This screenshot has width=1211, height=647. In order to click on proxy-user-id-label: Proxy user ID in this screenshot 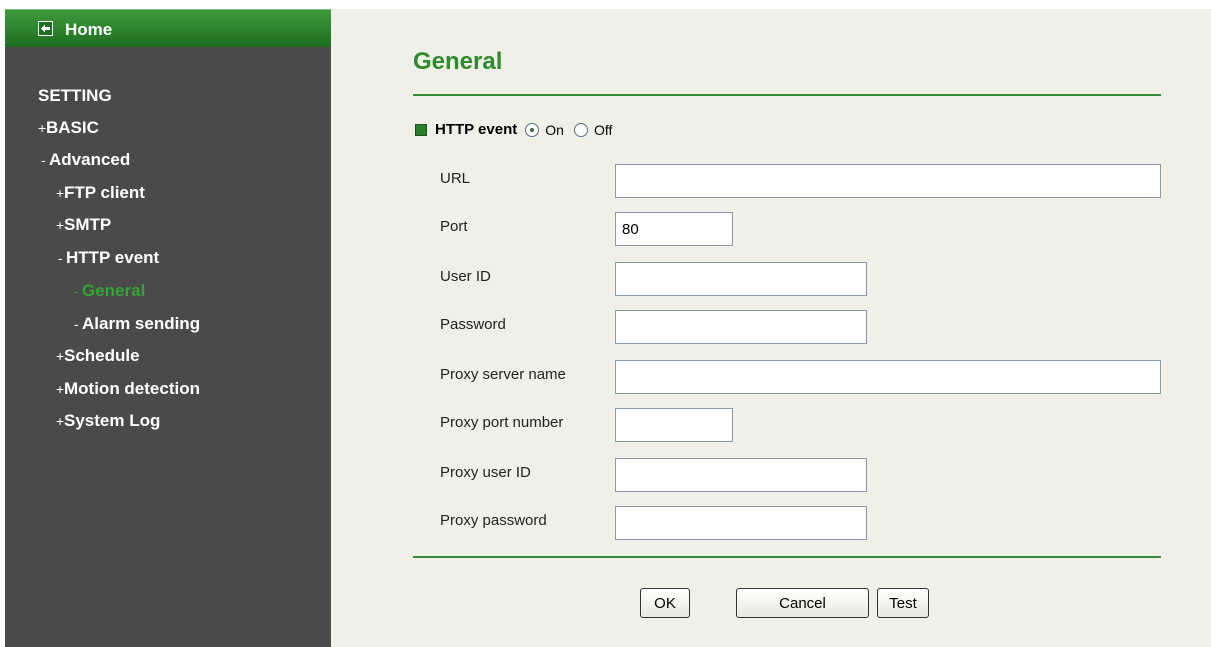, I will do `click(485, 472)`.